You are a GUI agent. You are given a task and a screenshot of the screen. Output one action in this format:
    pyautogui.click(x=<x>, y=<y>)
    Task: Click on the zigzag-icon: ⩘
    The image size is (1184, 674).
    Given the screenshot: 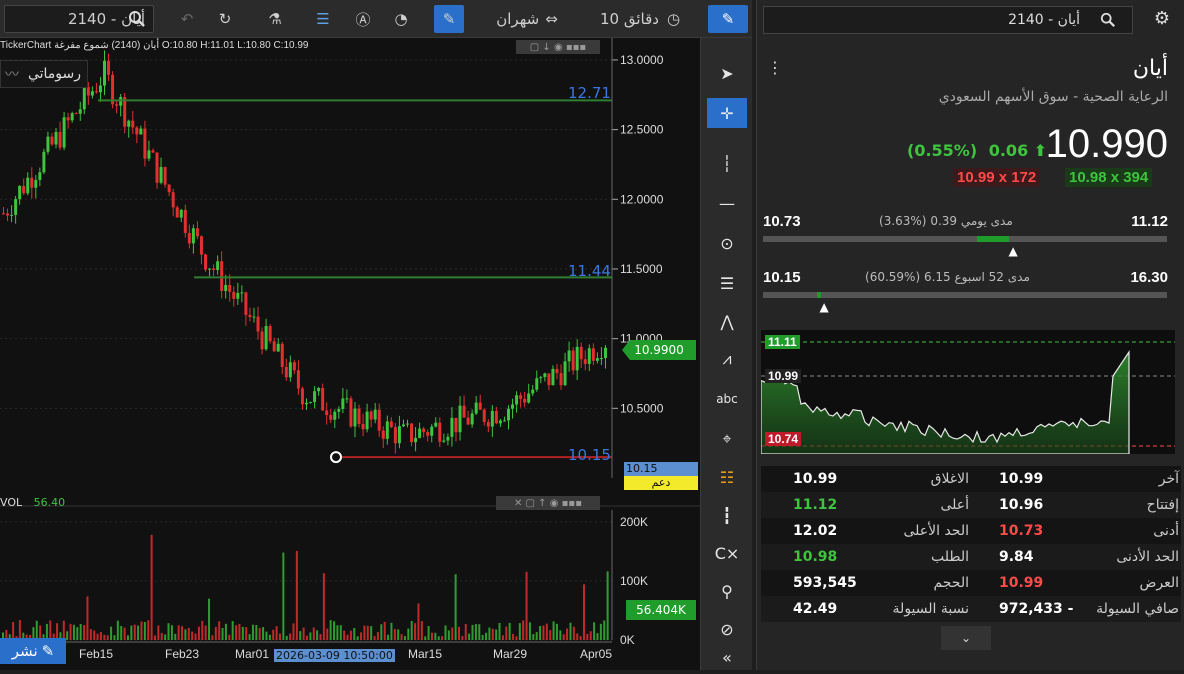 What is the action you would take?
    pyautogui.click(x=727, y=359)
    